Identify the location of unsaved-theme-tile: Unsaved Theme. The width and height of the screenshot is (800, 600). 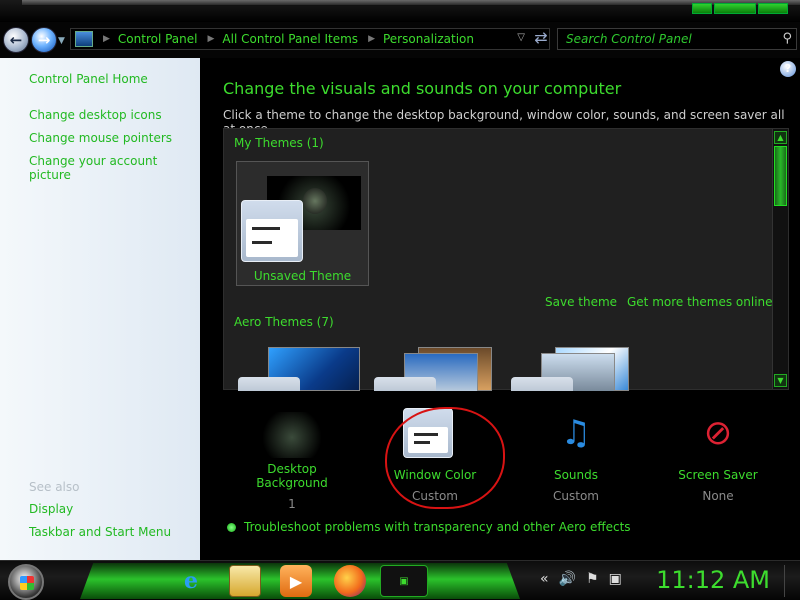
(302, 223).